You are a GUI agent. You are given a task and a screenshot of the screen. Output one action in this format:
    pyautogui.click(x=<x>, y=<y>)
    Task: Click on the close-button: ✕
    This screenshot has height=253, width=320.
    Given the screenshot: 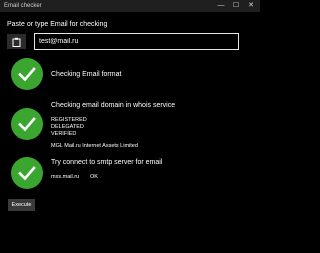 What is the action you would take?
    pyautogui.click(x=251, y=6)
    